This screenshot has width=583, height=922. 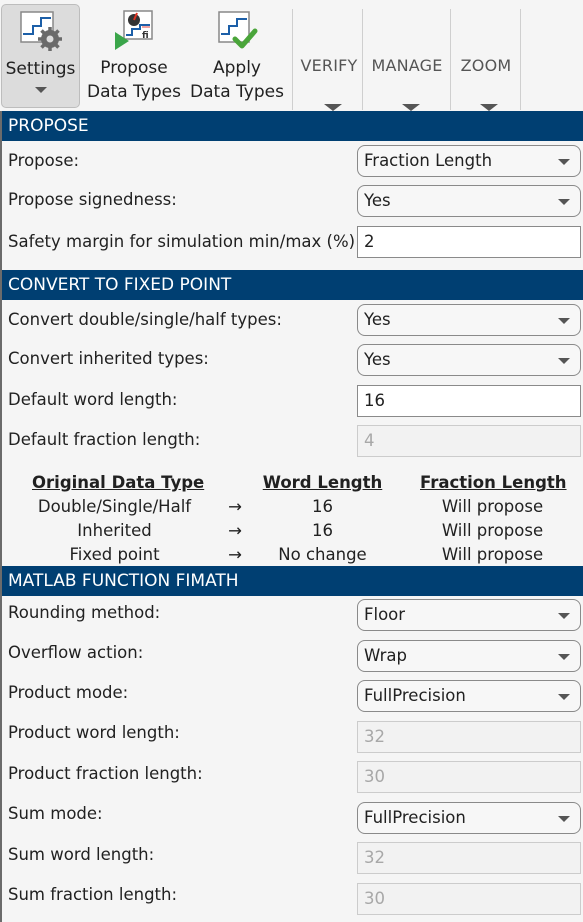 What do you see at coordinates (377, 319) in the screenshot?
I see `convert-dsh-value: Yes` at bounding box center [377, 319].